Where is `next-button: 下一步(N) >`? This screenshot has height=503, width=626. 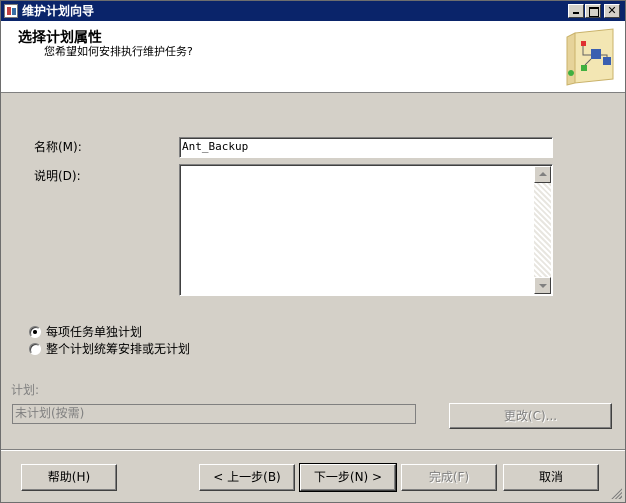
next-button: 下一步(N) > is located at coordinates (348, 477).